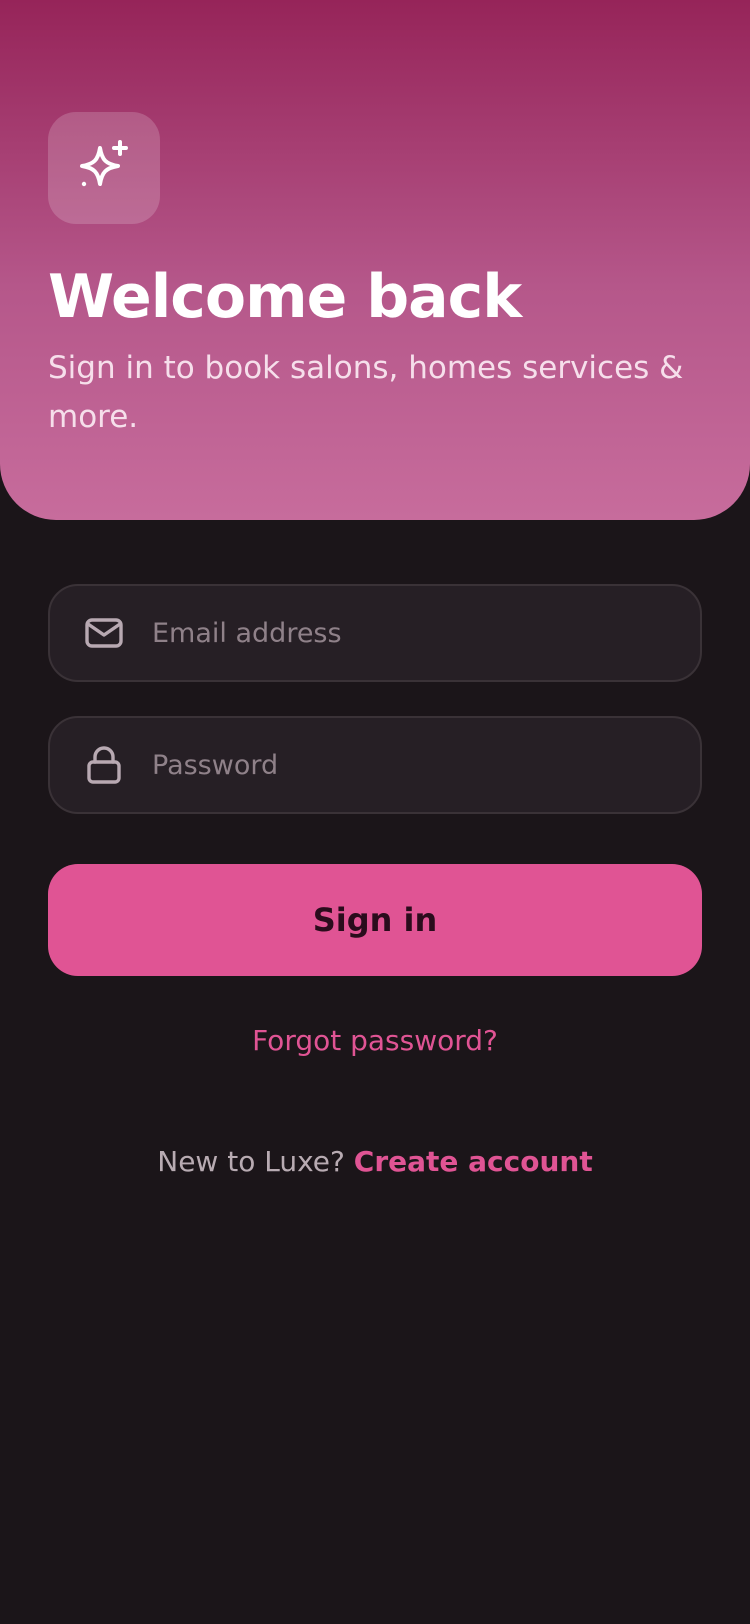 This screenshot has width=750, height=1624. Describe the element at coordinates (104, 633) in the screenshot. I see `mail-icon` at that location.